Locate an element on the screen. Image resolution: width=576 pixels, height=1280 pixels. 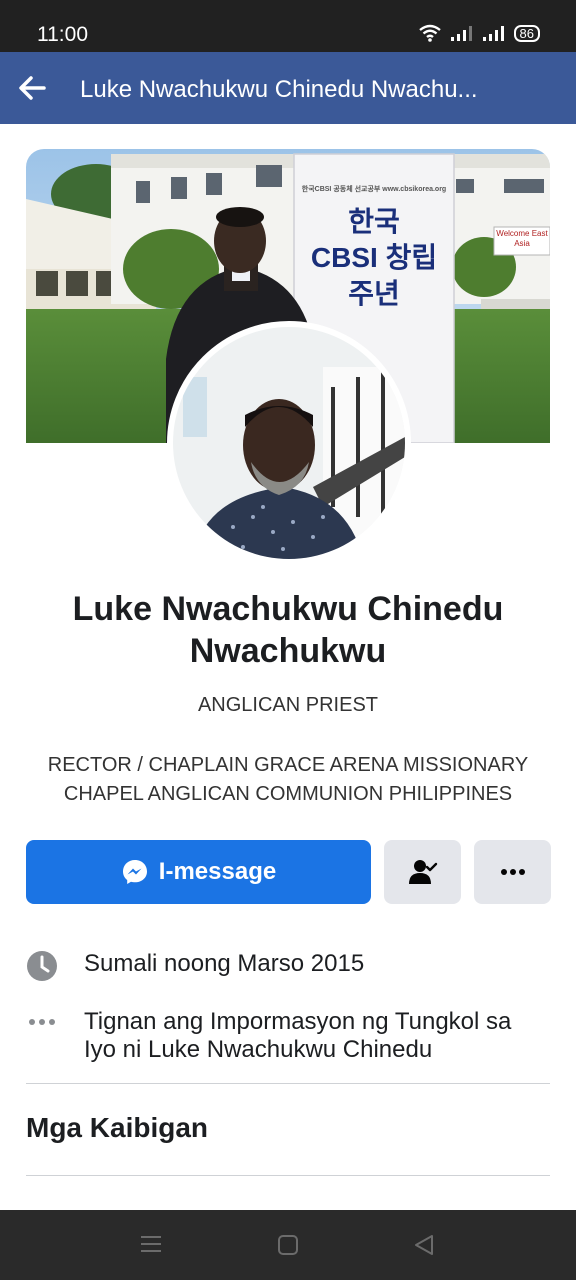
sign-line-3: 주년 is located at coordinates (374, 293).